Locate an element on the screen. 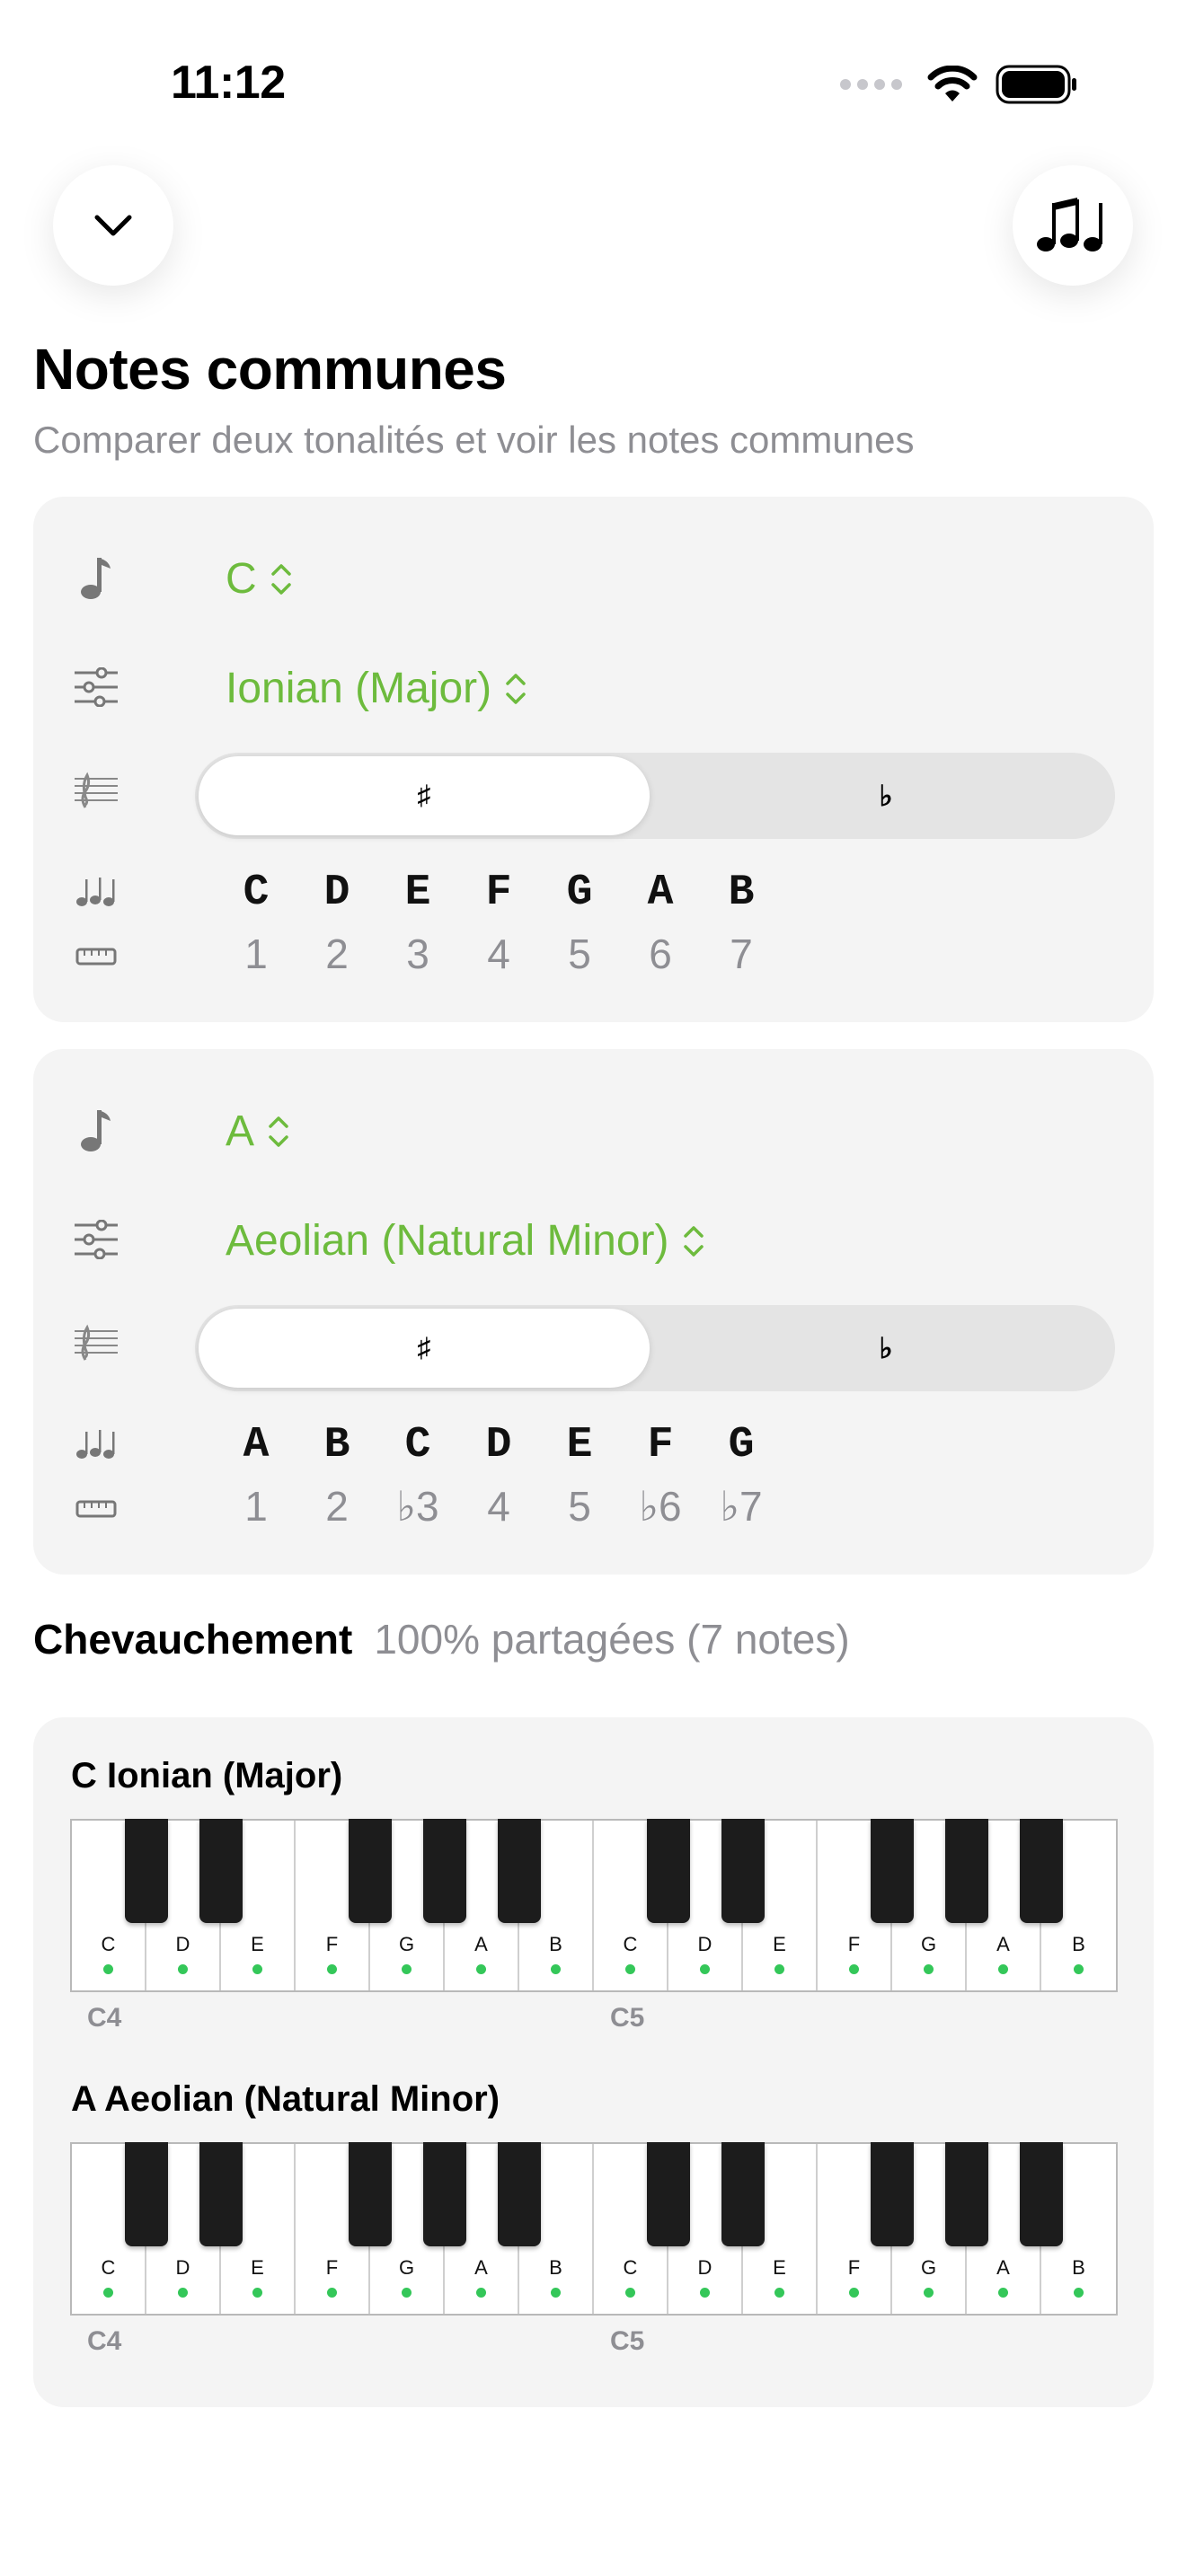  note-column: A1 is located at coordinates (256, 1476).